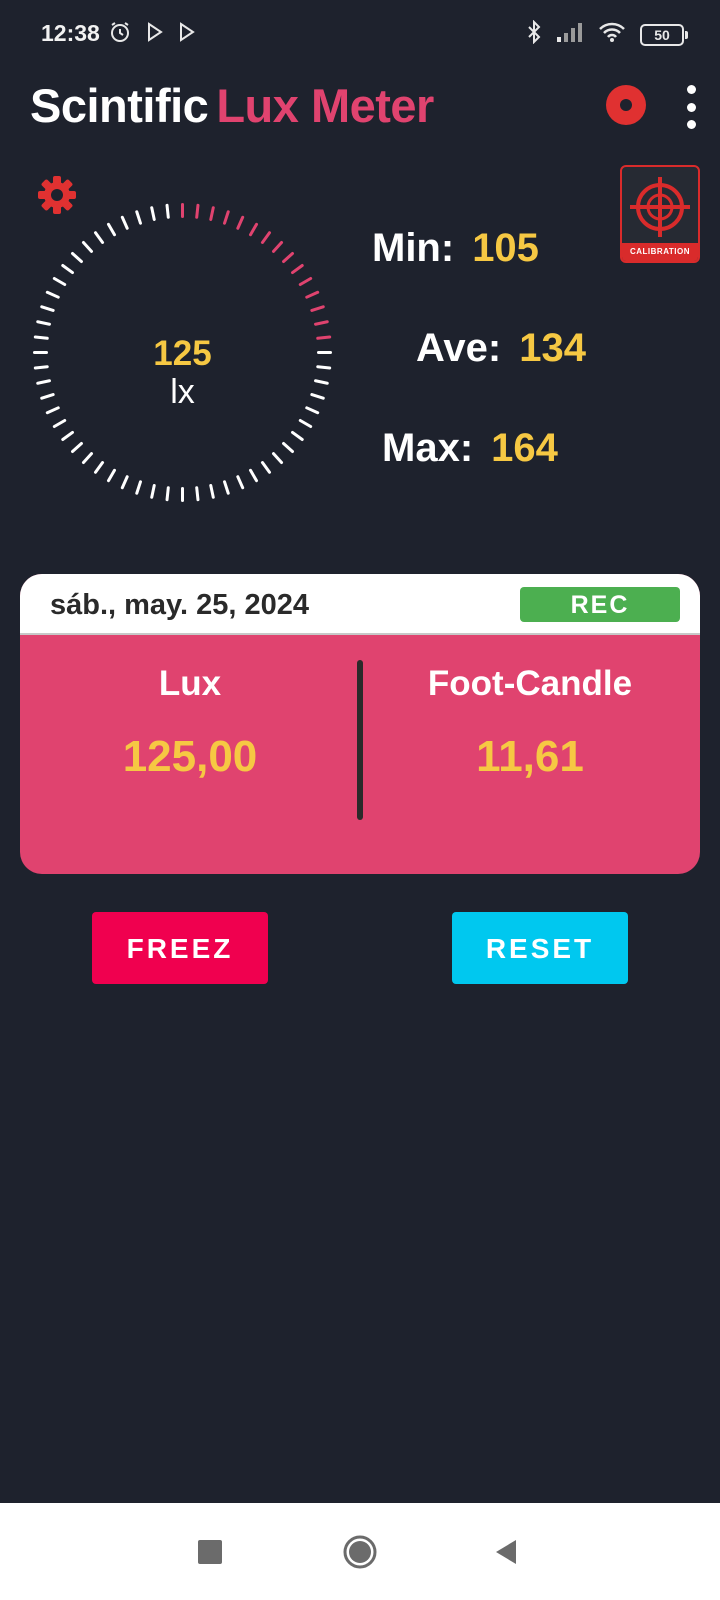 The height and width of the screenshot is (1600, 720). Describe the element at coordinates (534, 34) in the screenshot. I see `bluetooth-icon` at that location.